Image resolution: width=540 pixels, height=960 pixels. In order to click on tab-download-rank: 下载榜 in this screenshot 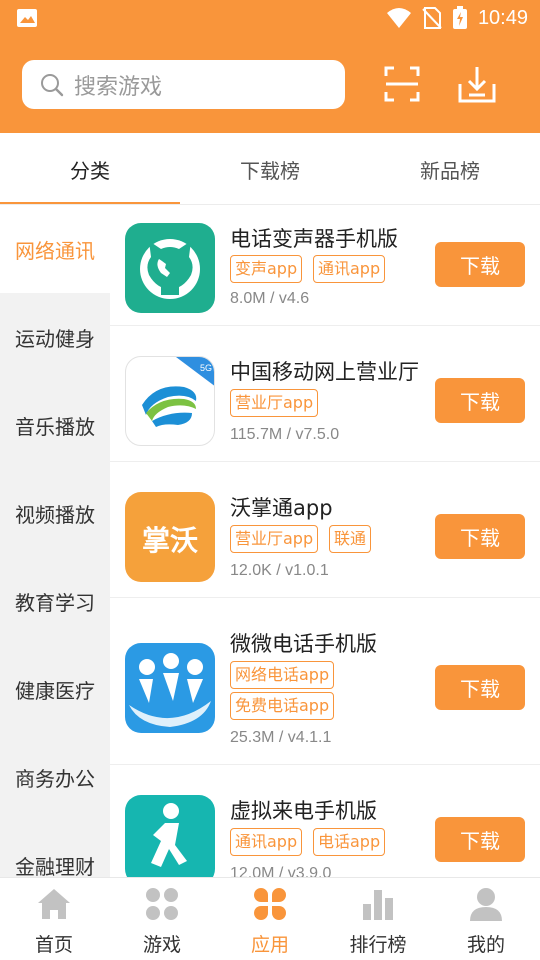, I will do `click(270, 169)`.